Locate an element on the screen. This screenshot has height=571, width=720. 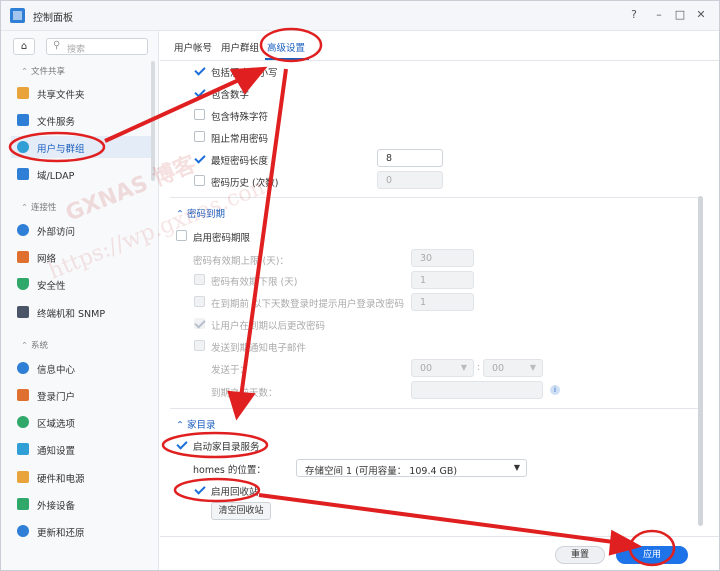
network-icon is located at coordinates (23, 257).